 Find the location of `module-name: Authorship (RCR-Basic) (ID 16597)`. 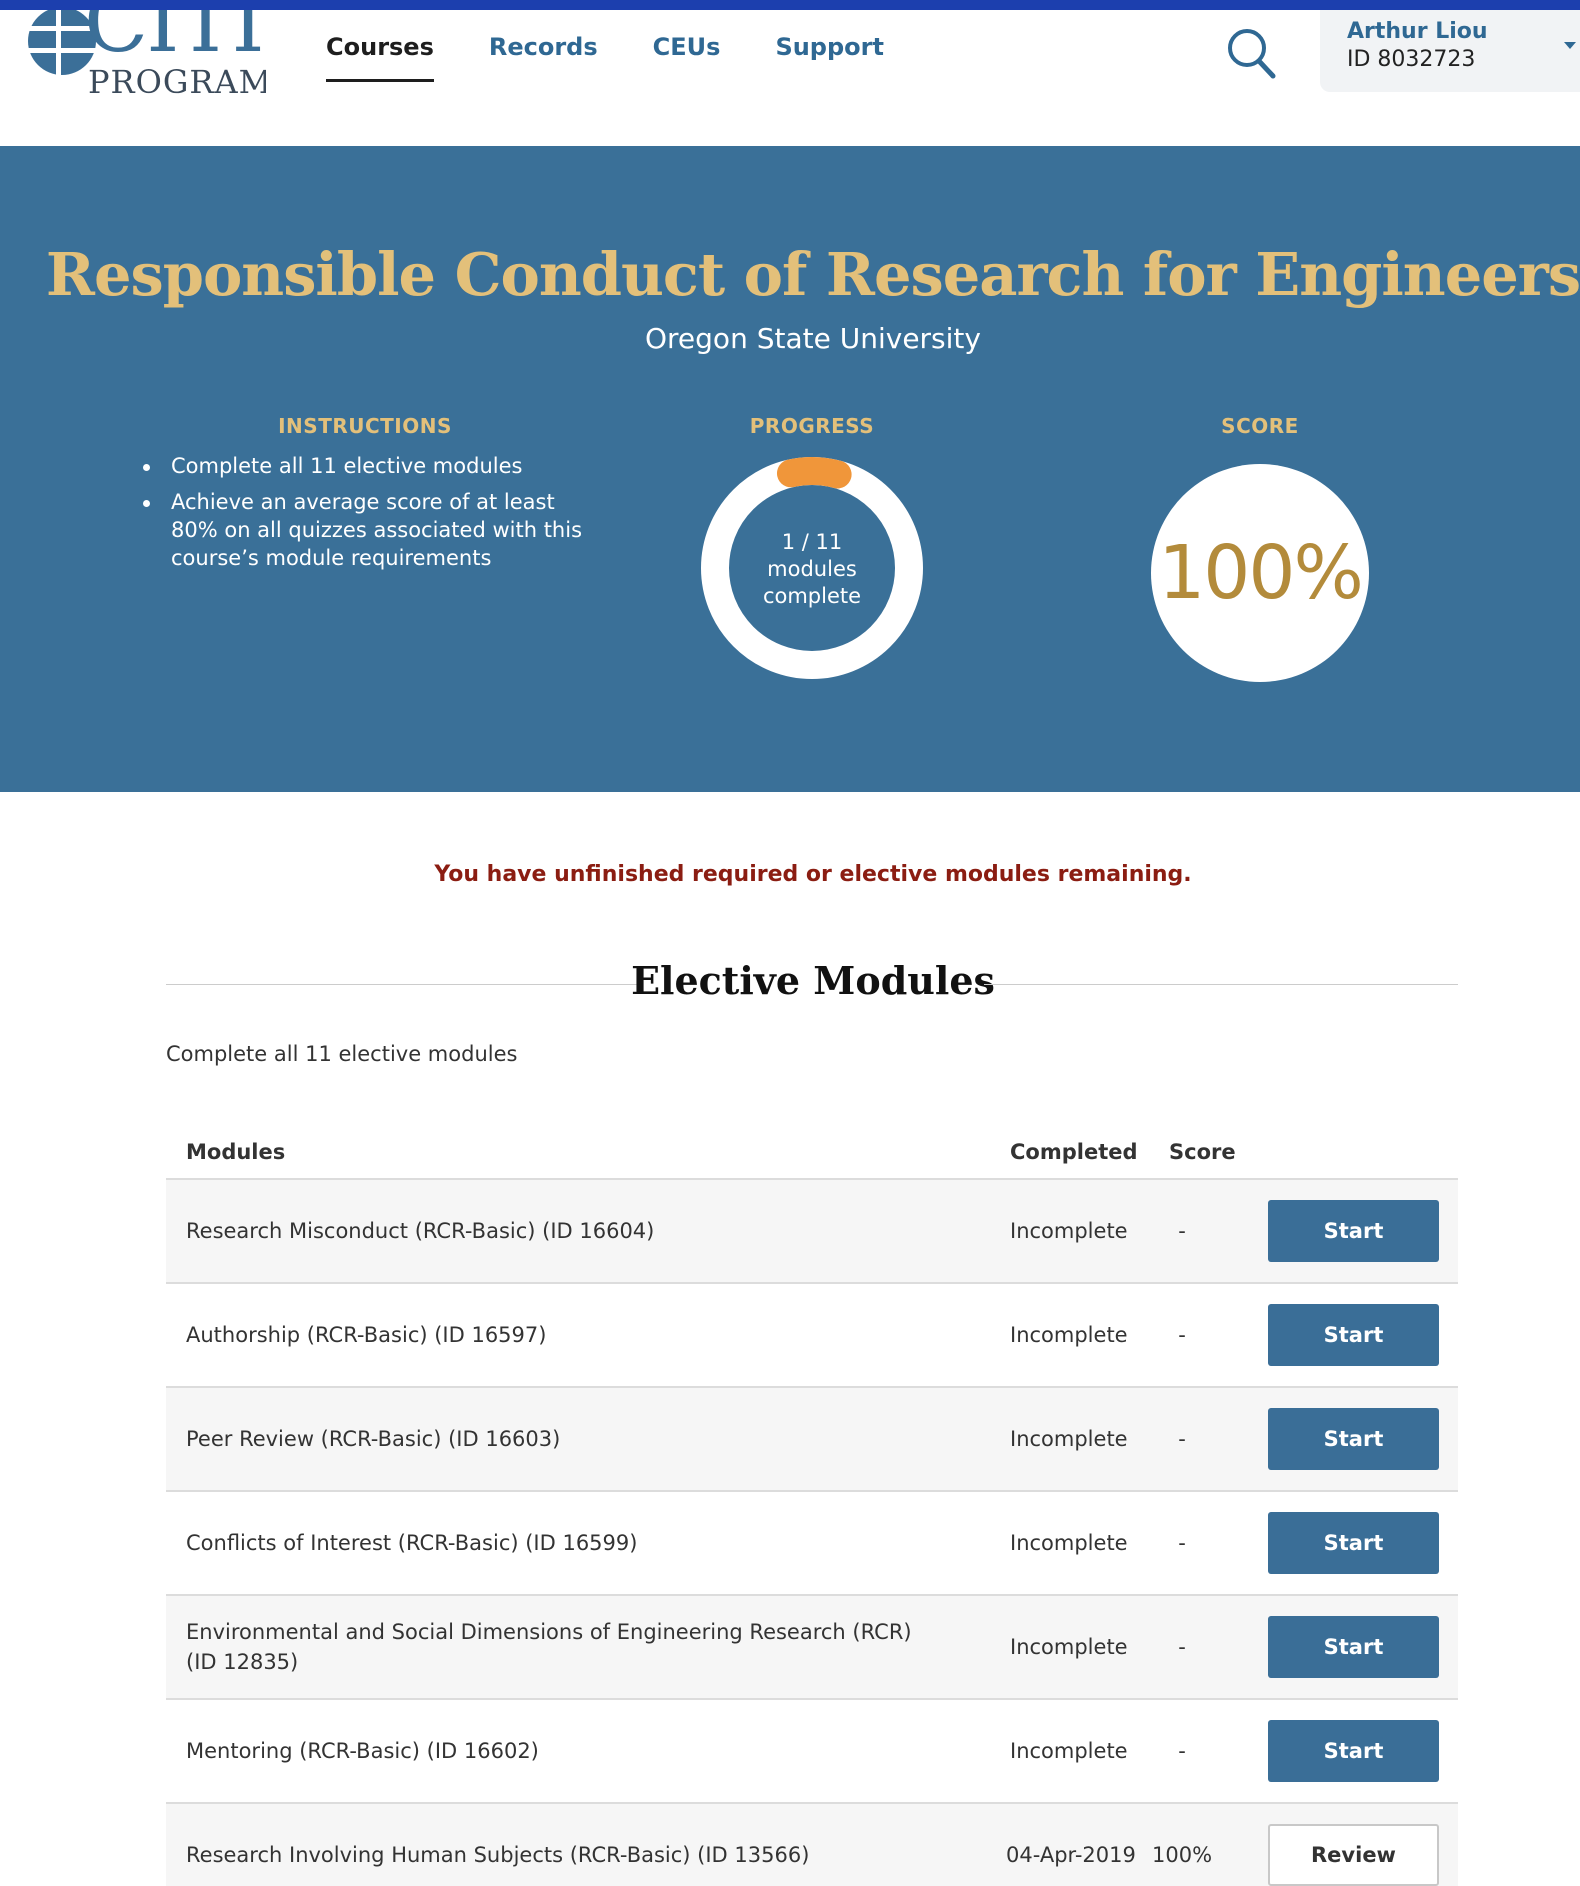

module-name: Authorship (RCR-Basic) (ID 16597) is located at coordinates (366, 1335).